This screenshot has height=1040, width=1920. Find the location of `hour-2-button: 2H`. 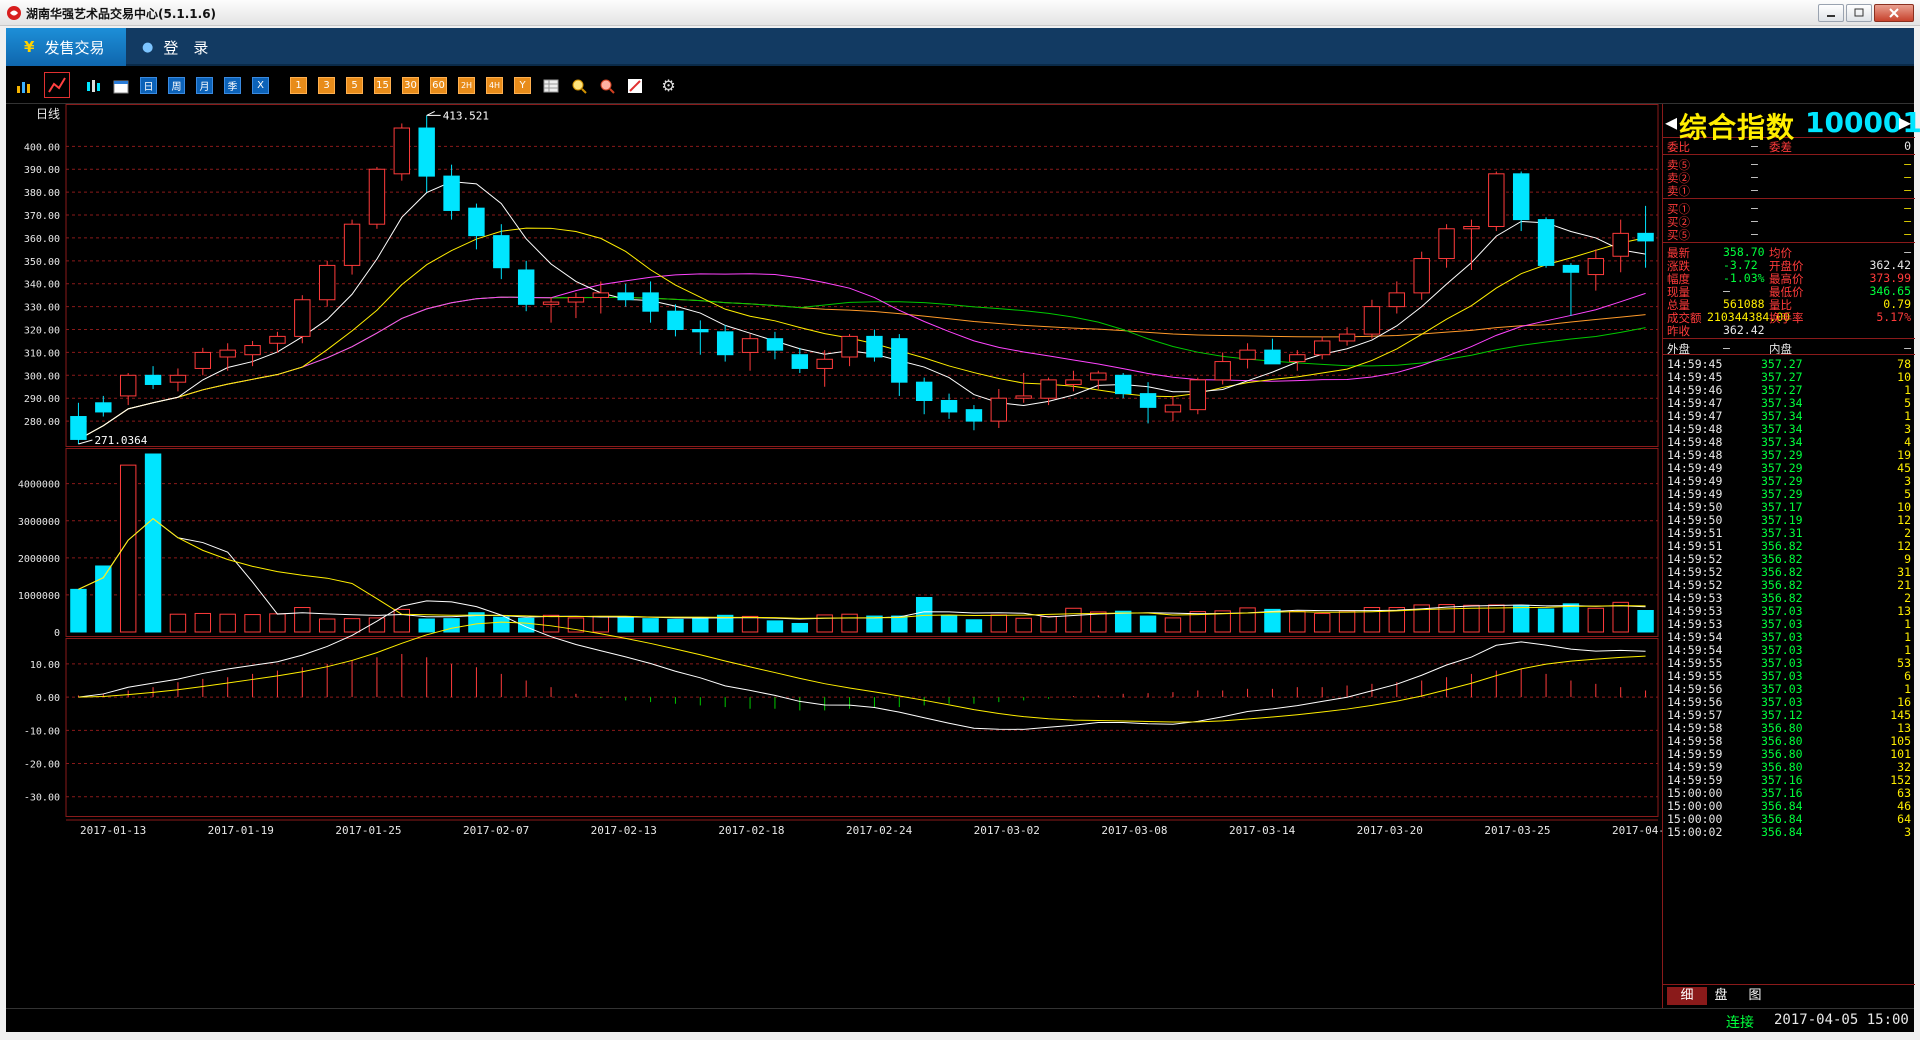

hour-2-button: 2H is located at coordinates (466, 85).